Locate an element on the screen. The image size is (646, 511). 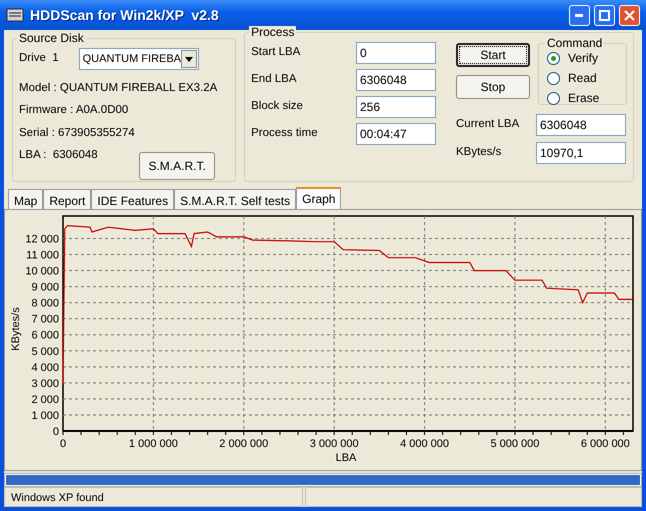
radio-option: Verify is located at coordinates (582, 58).